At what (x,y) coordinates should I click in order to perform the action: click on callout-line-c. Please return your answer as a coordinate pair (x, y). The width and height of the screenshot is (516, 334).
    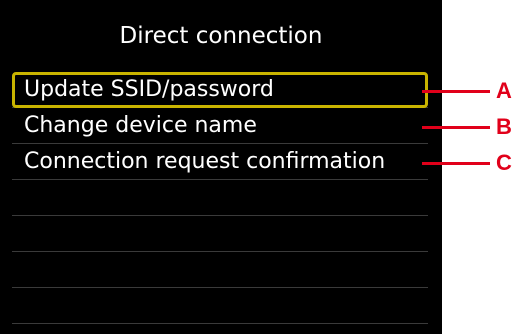
    Looking at the image, I should click on (456, 163).